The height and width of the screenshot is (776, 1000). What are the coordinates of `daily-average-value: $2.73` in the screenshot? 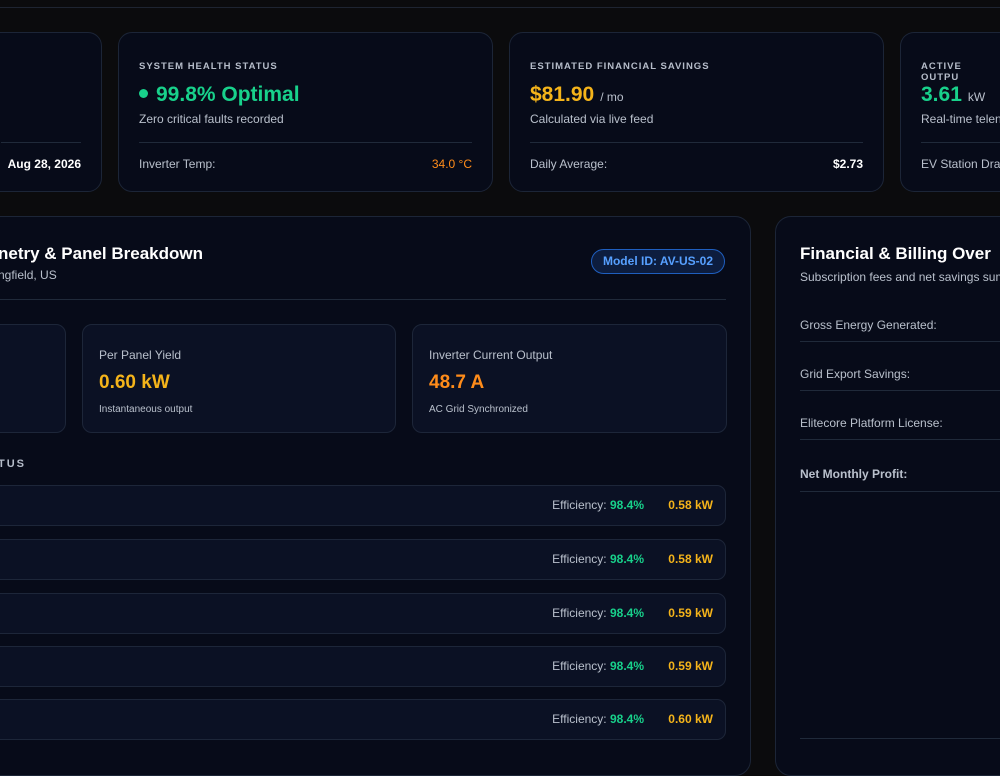 It's located at (847, 164).